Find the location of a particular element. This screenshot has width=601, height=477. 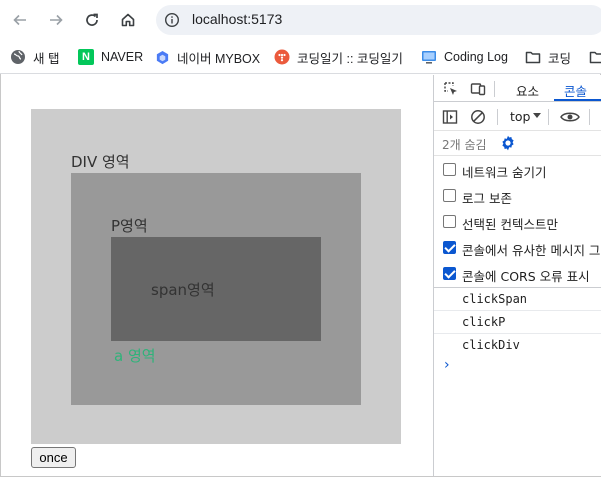

context-selector: top is located at coordinates (520, 116).